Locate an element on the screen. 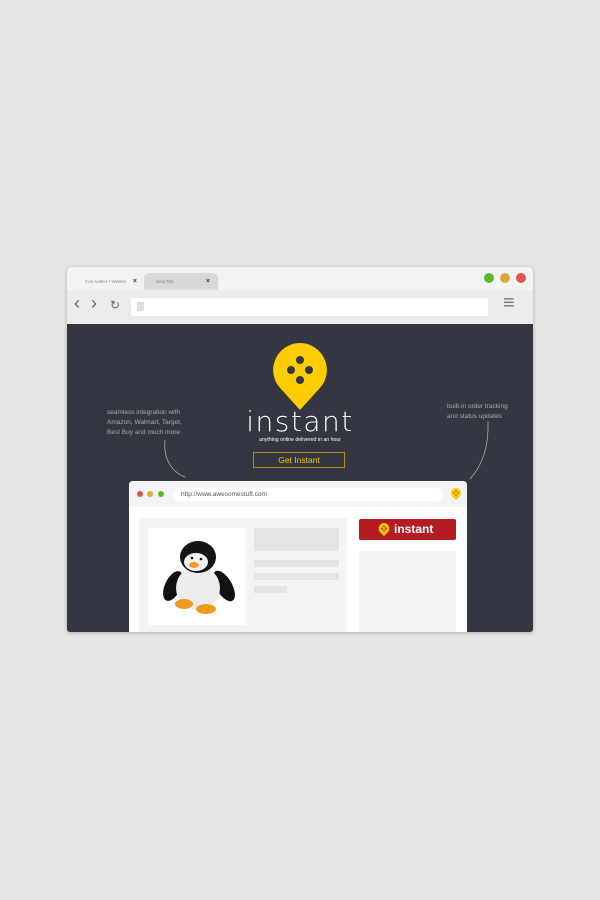 Image resolution: width=600 pixels, height=900 pixels. title-placeholder is located at coordinates (296, 539).